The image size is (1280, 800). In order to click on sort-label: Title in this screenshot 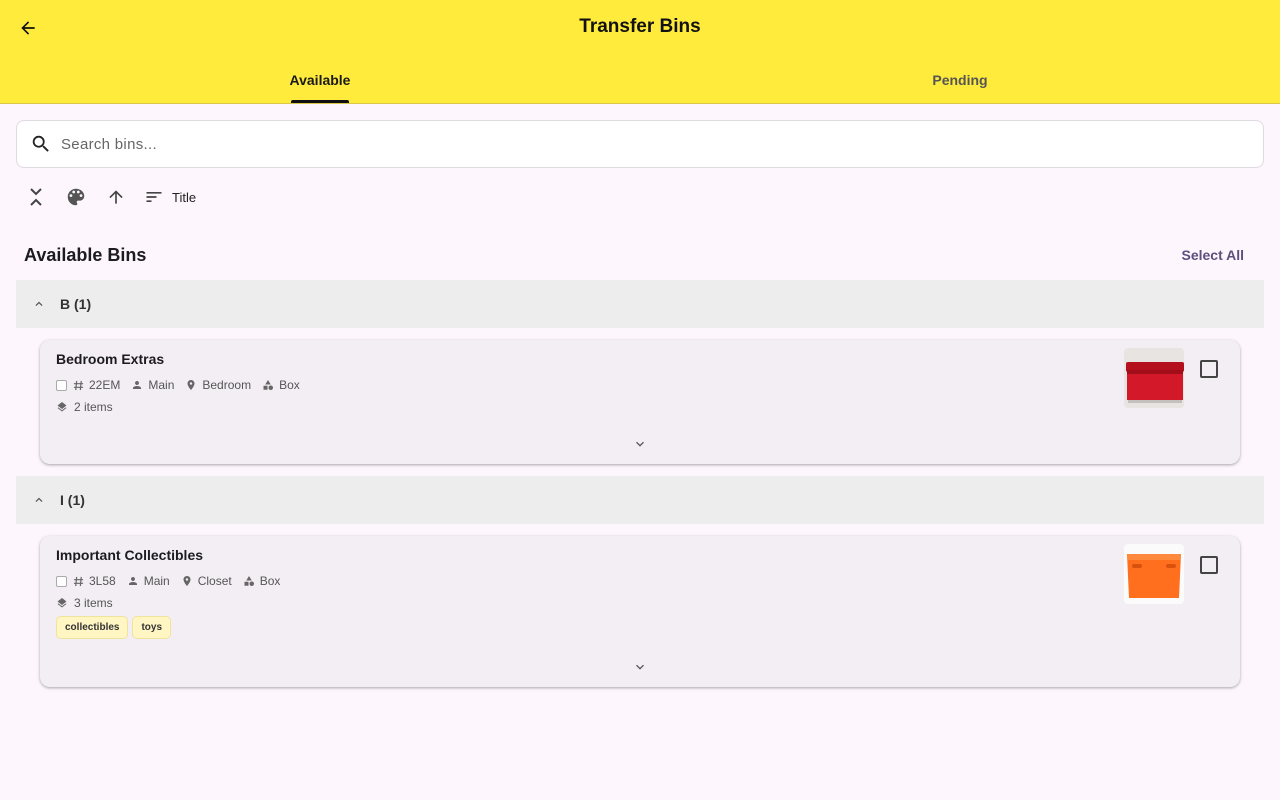, I will do `click(184, 197)`.